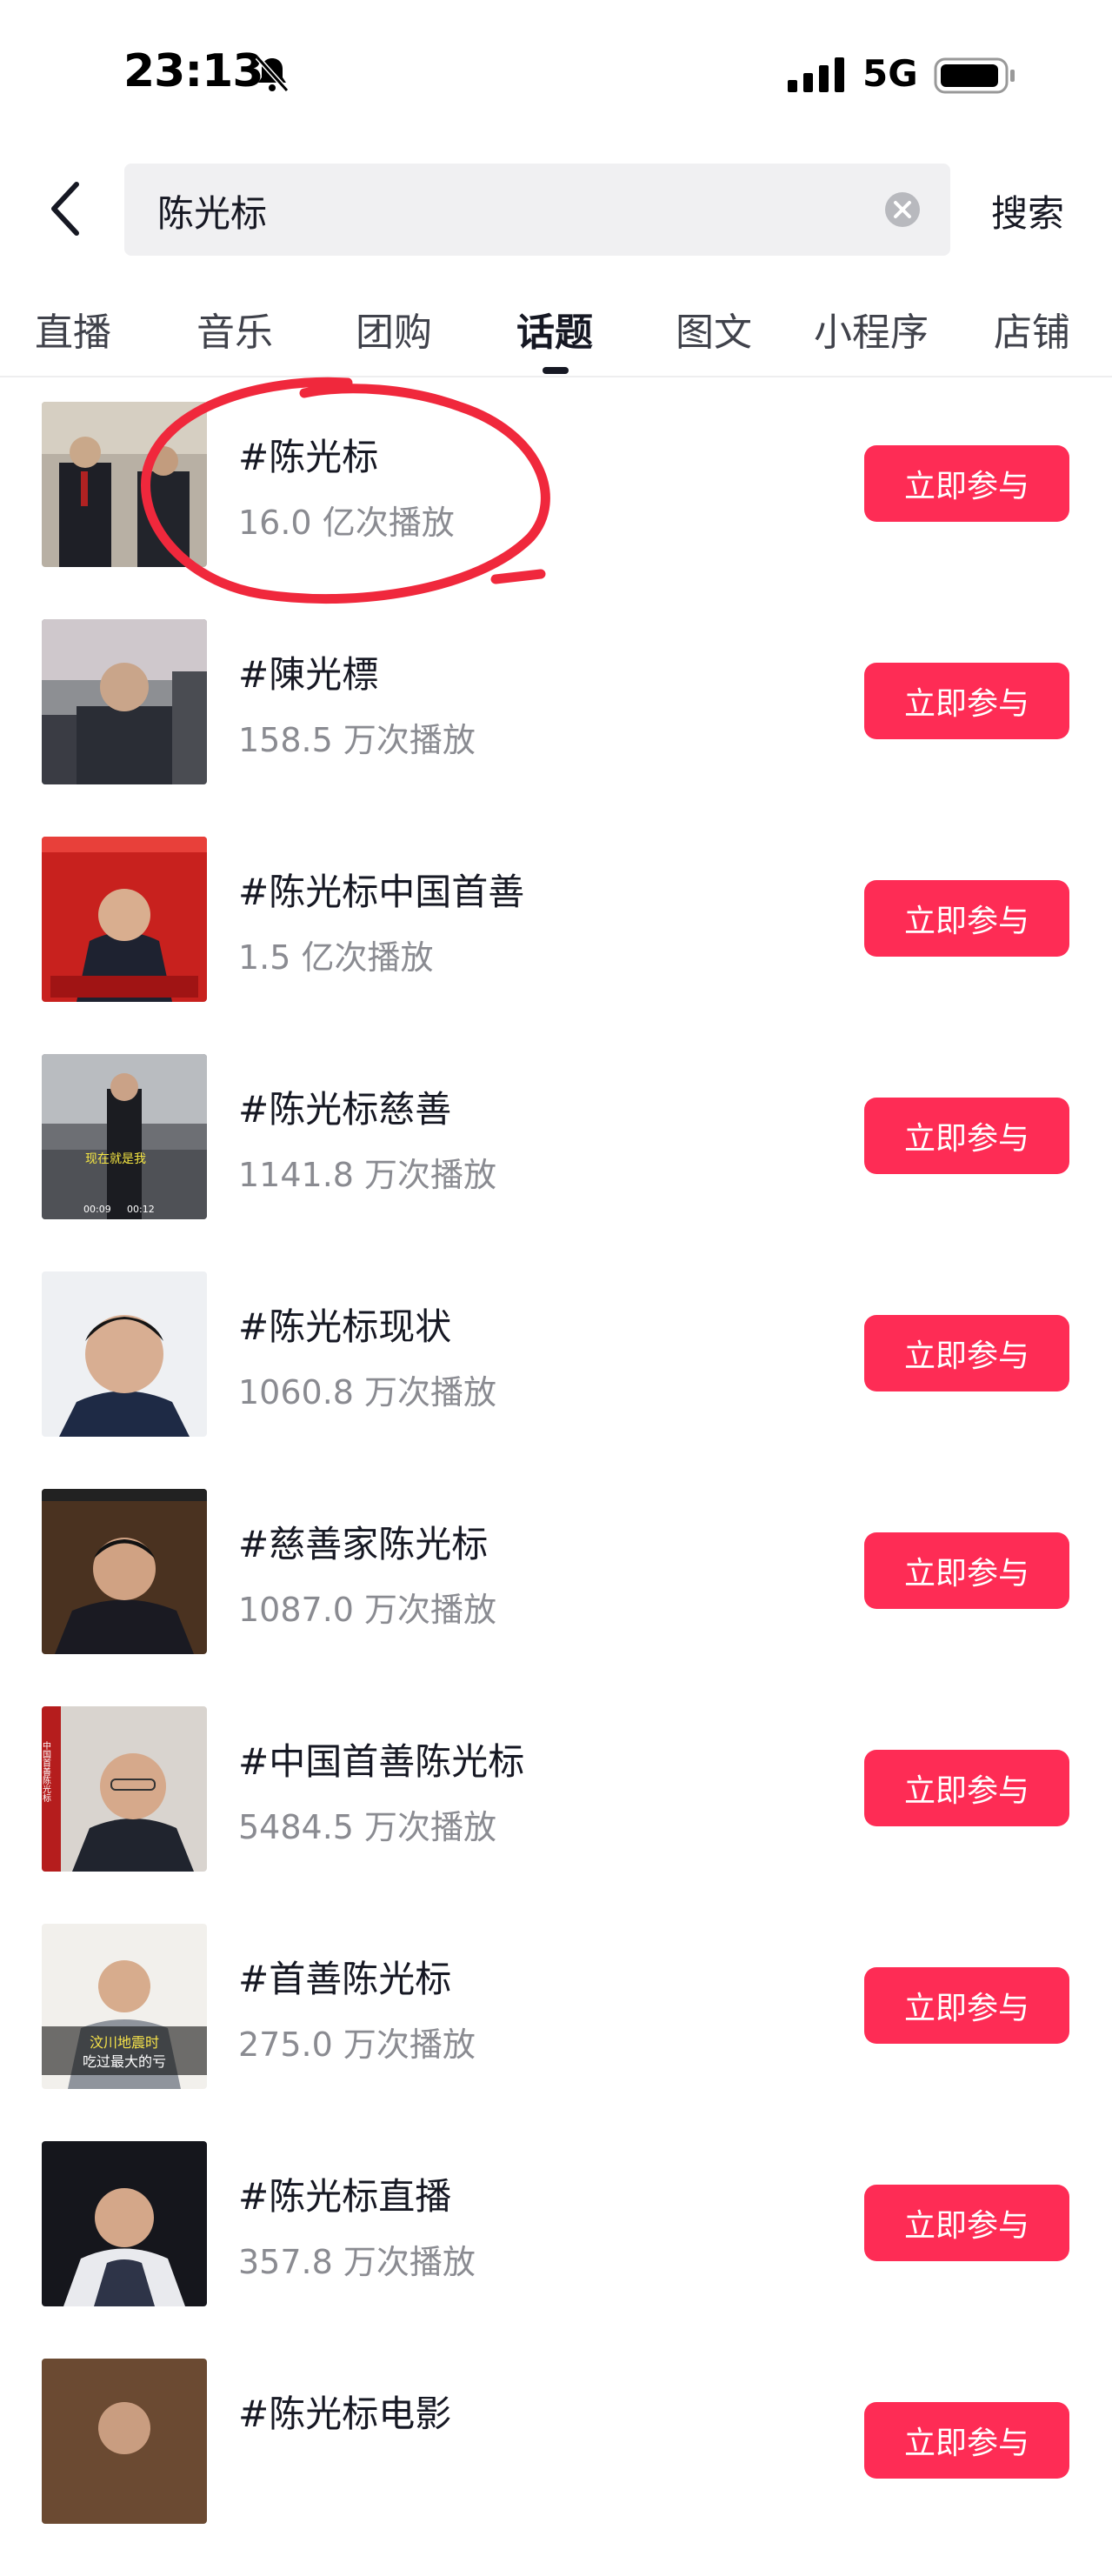 This screenshot has height=2576, width=1112. I want to click on topic-play-count: 357.8 万次播放, so click(357, 2262).